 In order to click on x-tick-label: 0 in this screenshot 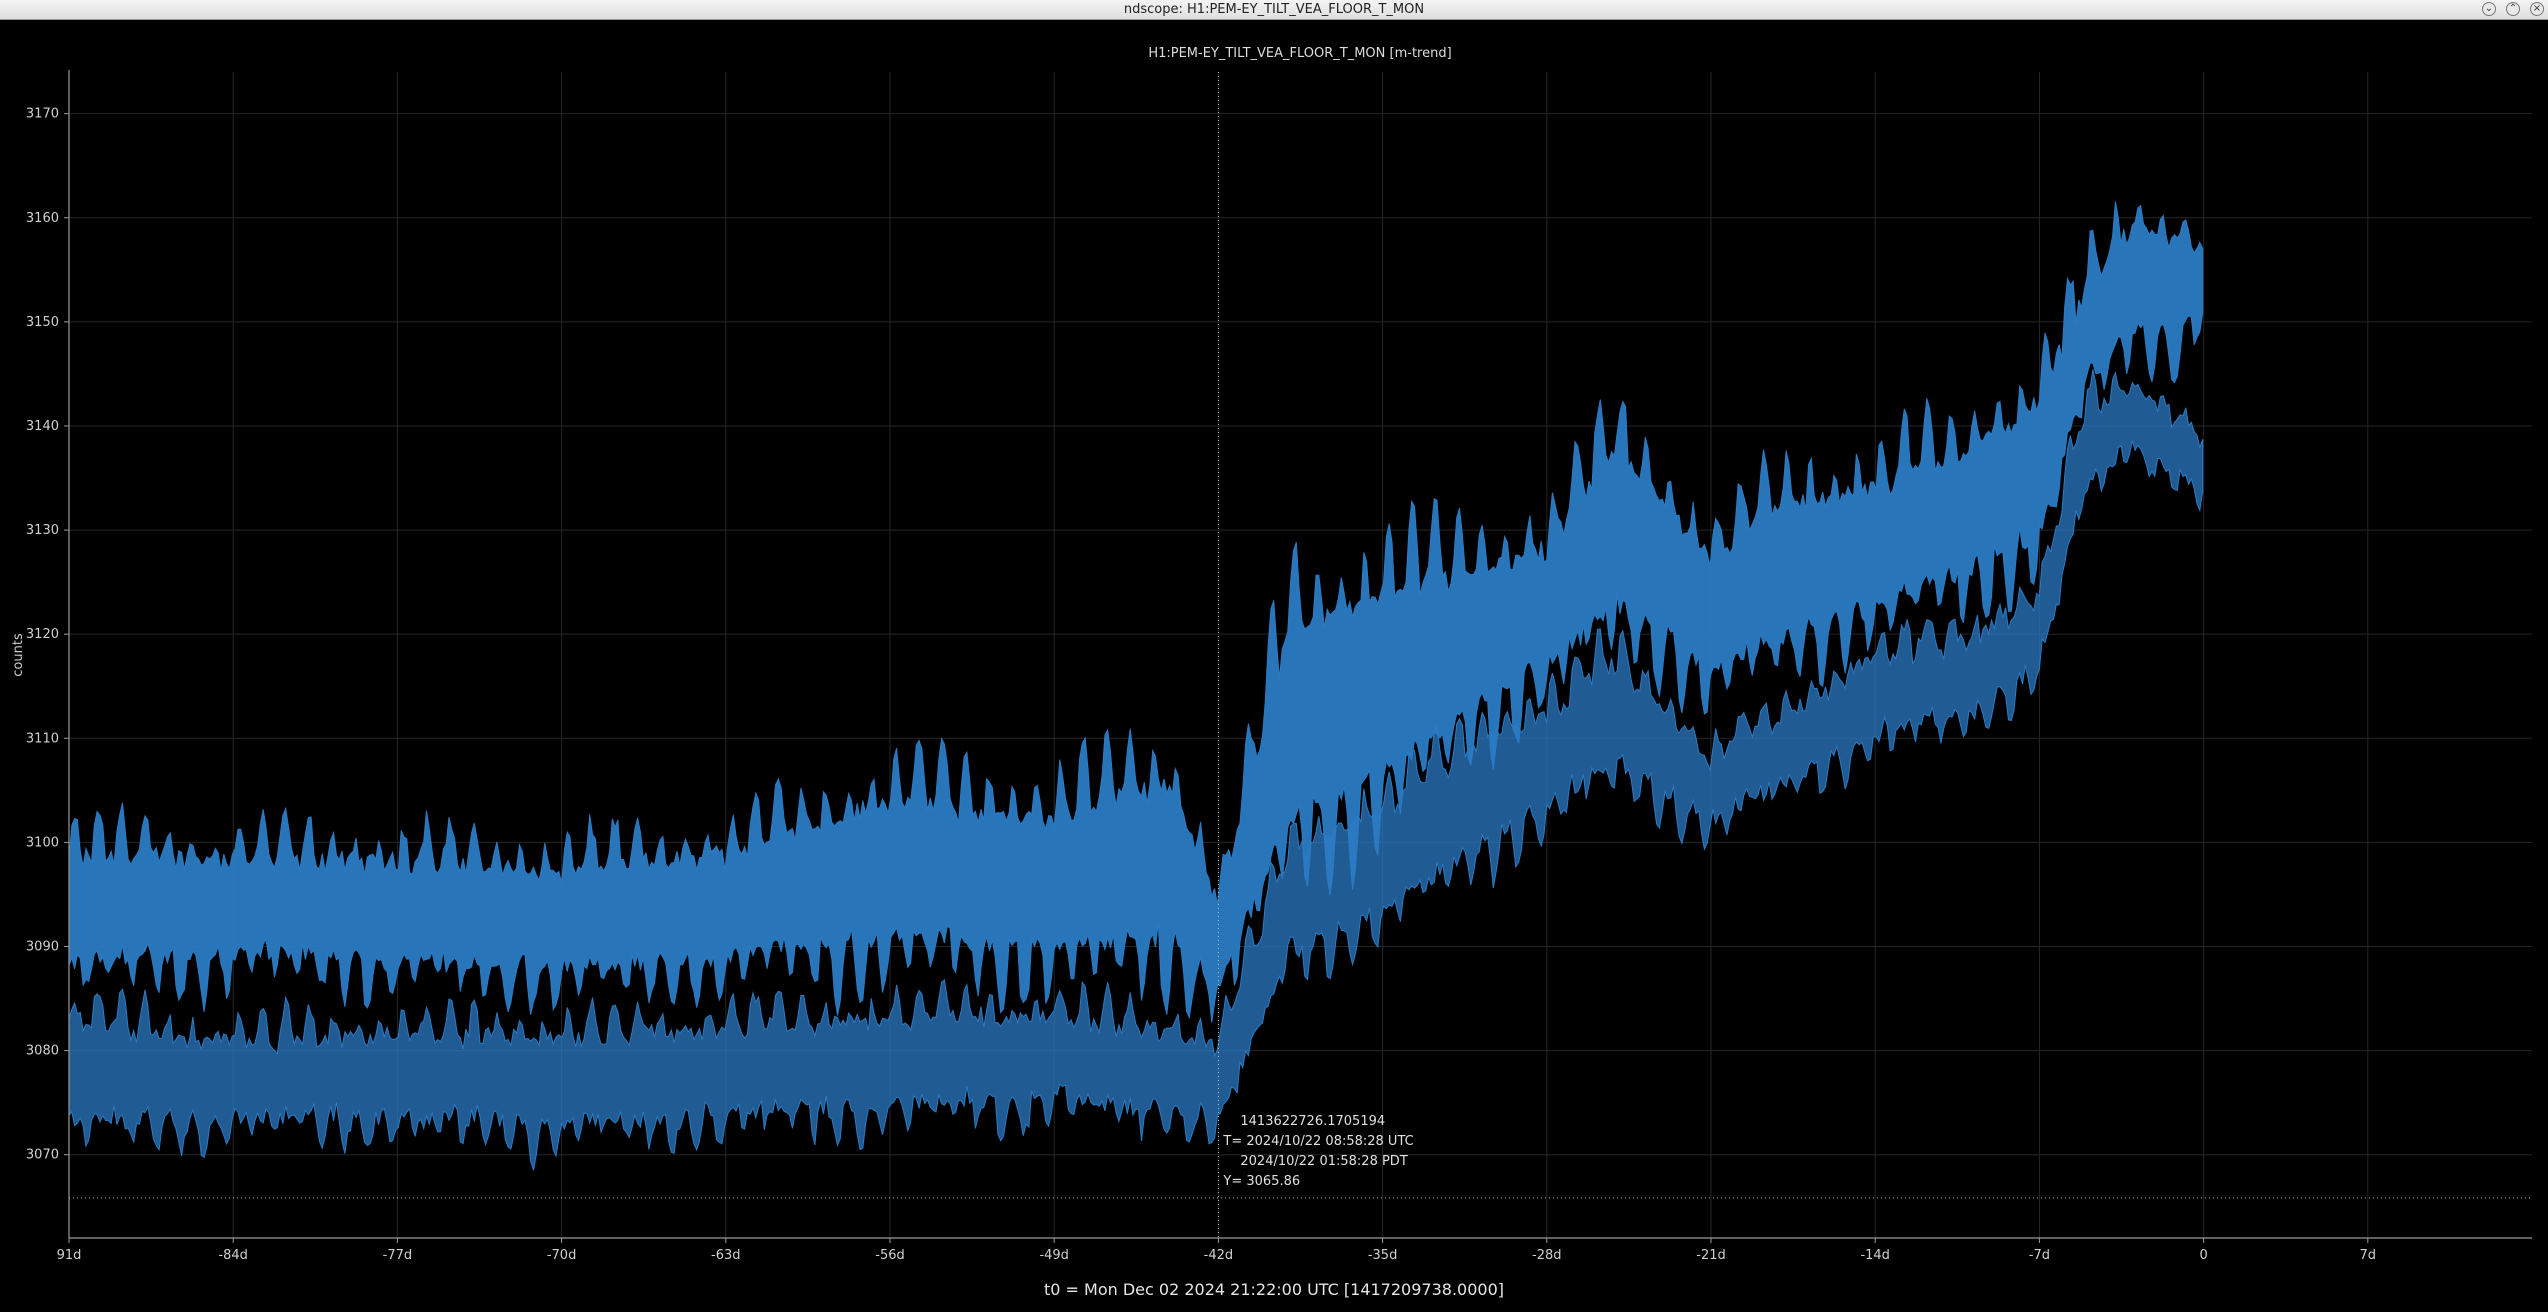, I will do `click(2203, 1255)`.